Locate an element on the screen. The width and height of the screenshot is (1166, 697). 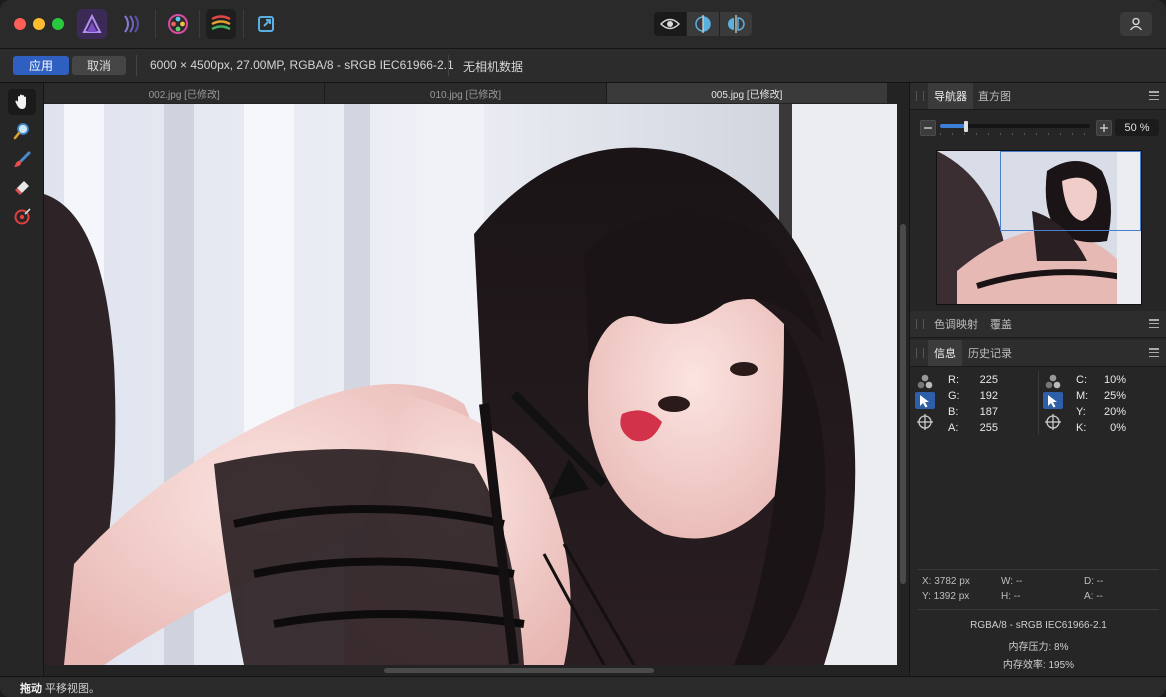
navigator-view-rect is located at coordinates (1070, 191).